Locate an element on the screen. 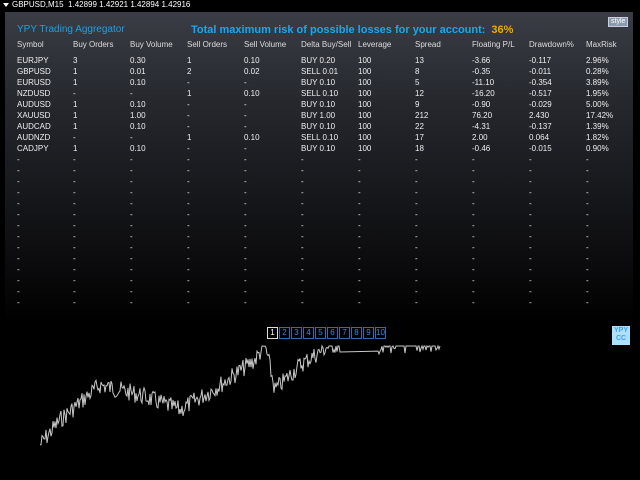  page-button-7: 7 is located at coordinates (344, 333).